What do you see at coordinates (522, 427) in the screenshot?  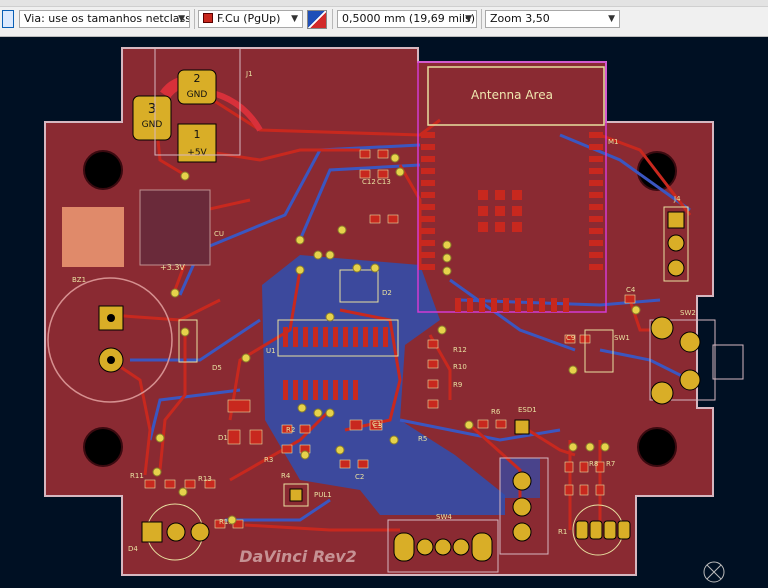 I see `pad-esd1` at bounding box center [522, 427].